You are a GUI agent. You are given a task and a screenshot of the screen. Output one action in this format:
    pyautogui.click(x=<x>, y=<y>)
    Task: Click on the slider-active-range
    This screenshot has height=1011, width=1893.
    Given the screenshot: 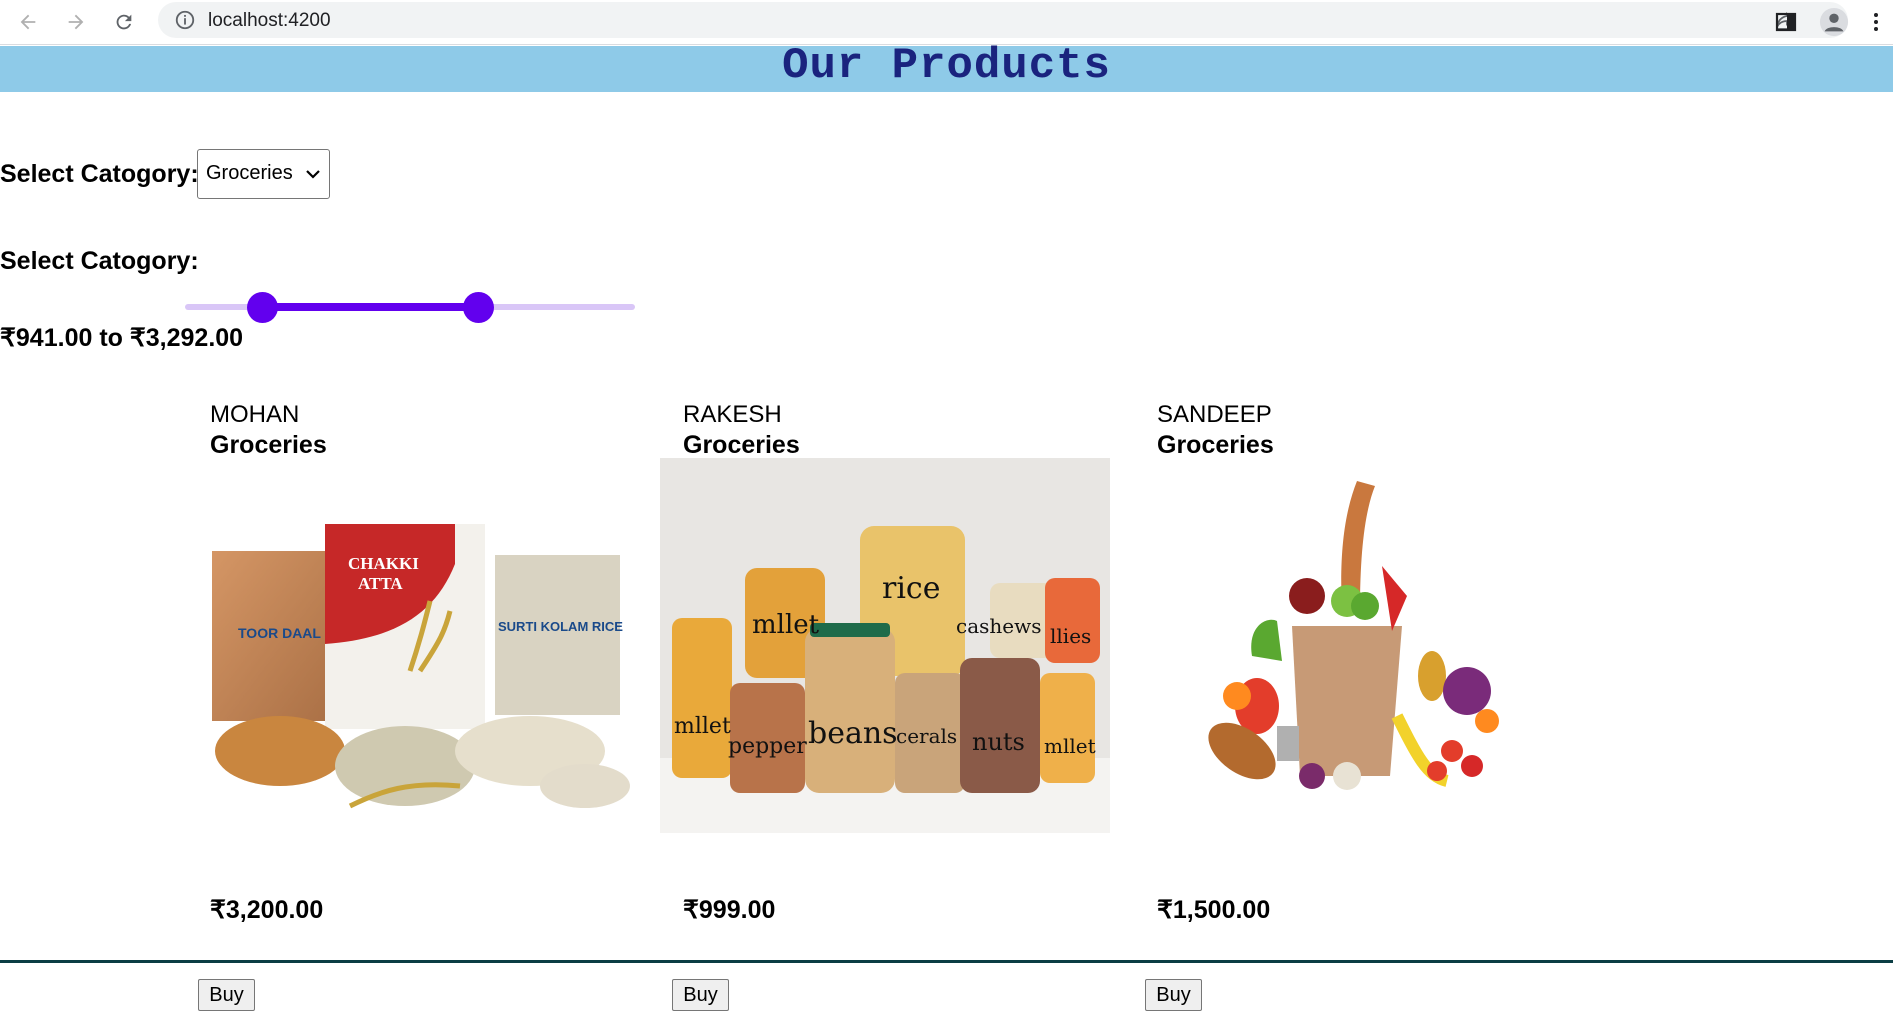 What is the action you would take?
    pyautogui.click(x=369, y=307)
    